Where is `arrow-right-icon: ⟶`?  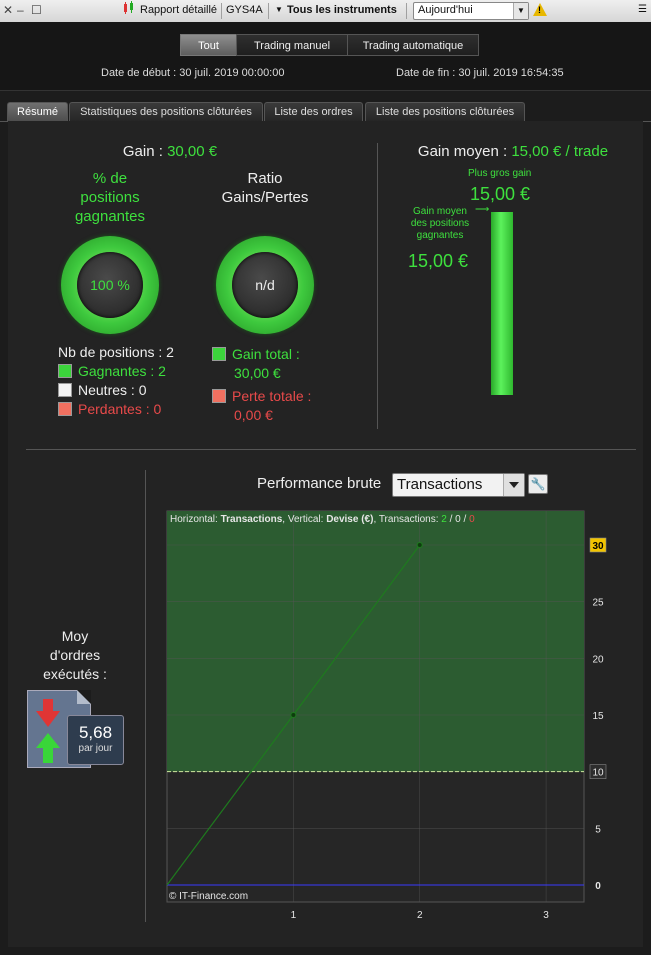
arrow-right-icon: ⟶ is located at coordinates (482, 209).